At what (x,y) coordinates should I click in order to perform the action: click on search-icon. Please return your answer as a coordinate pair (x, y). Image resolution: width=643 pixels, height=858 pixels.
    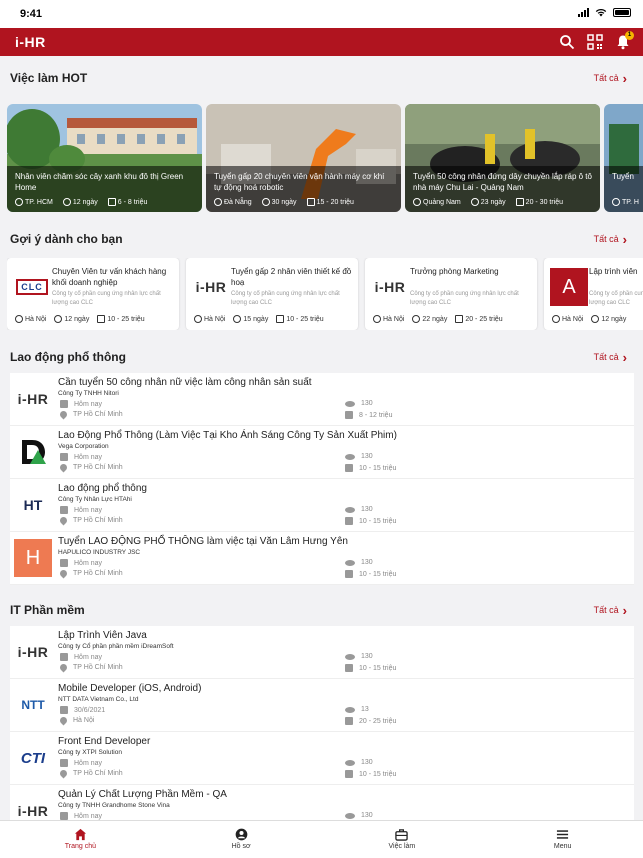
    Looking at the image, I should click on (567, 42).